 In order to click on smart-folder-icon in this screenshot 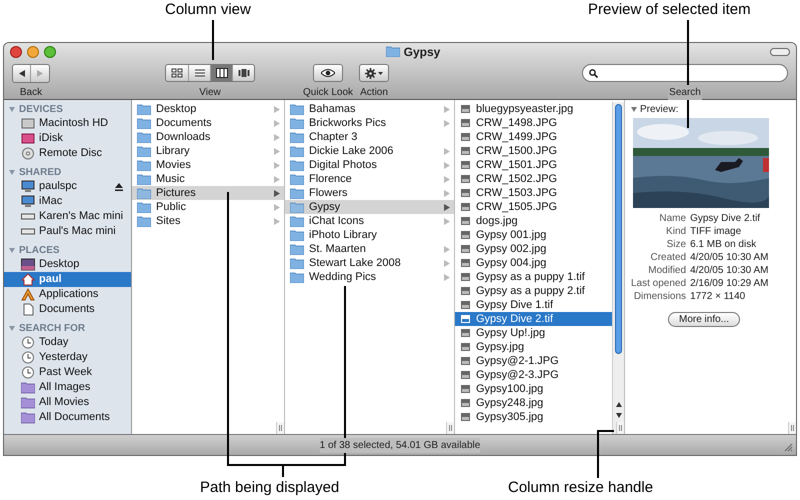, I will do `click(28, 417)`.